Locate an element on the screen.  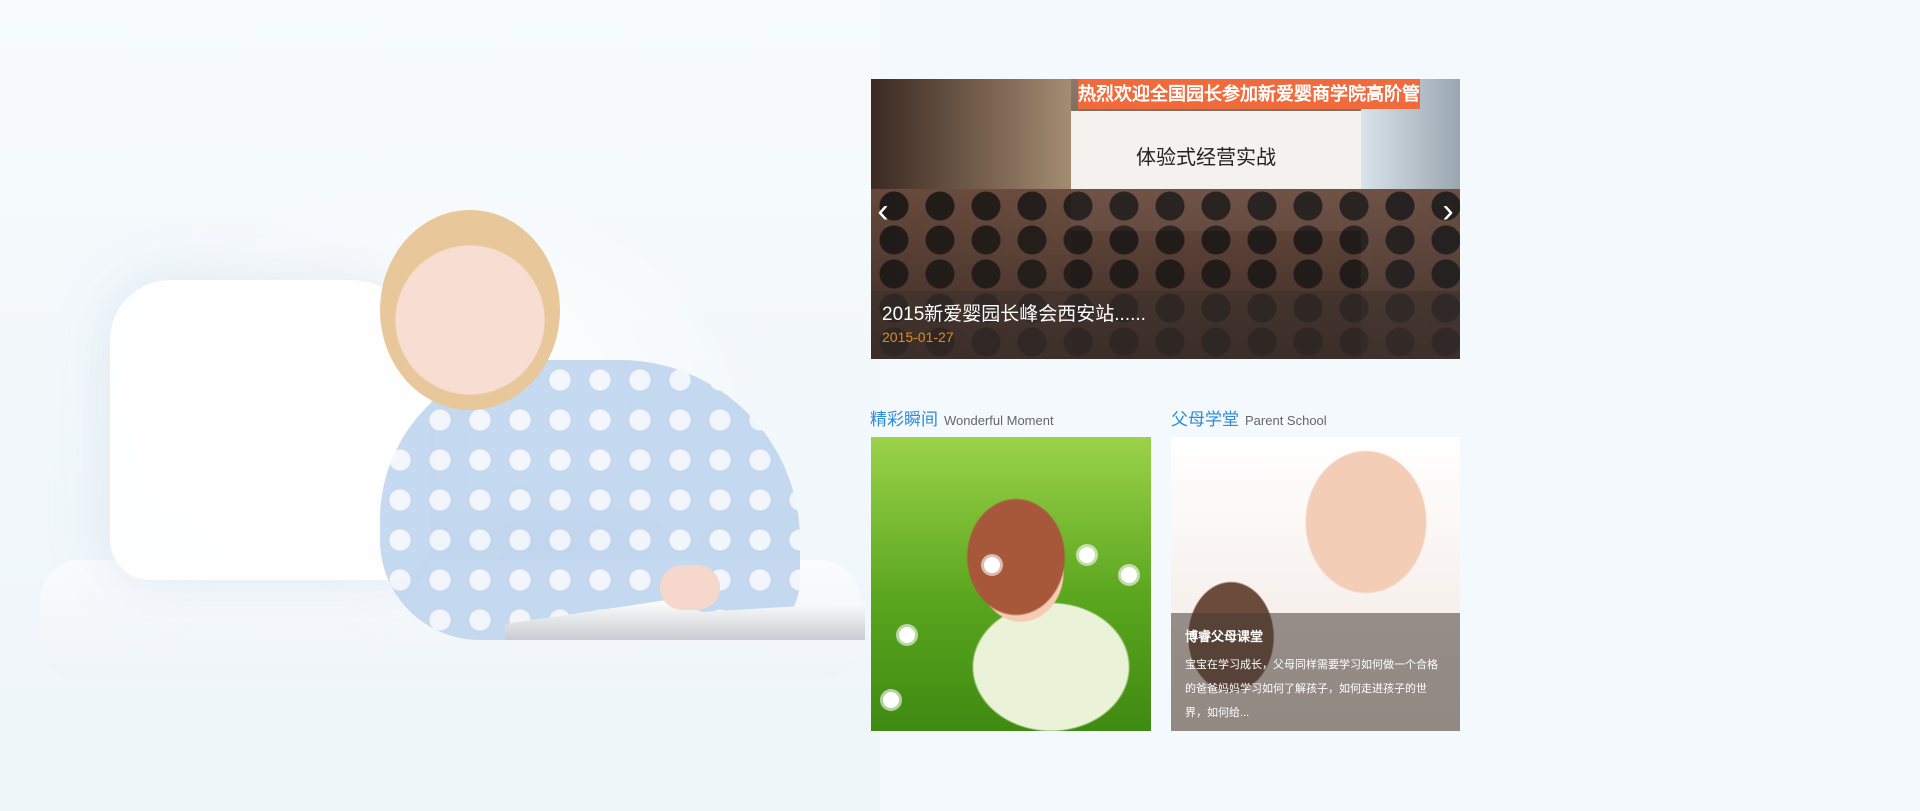
section-heading-wonderful-moment: 精彩瞬间 Wonderful Moment is located at coordinates (962, 417).